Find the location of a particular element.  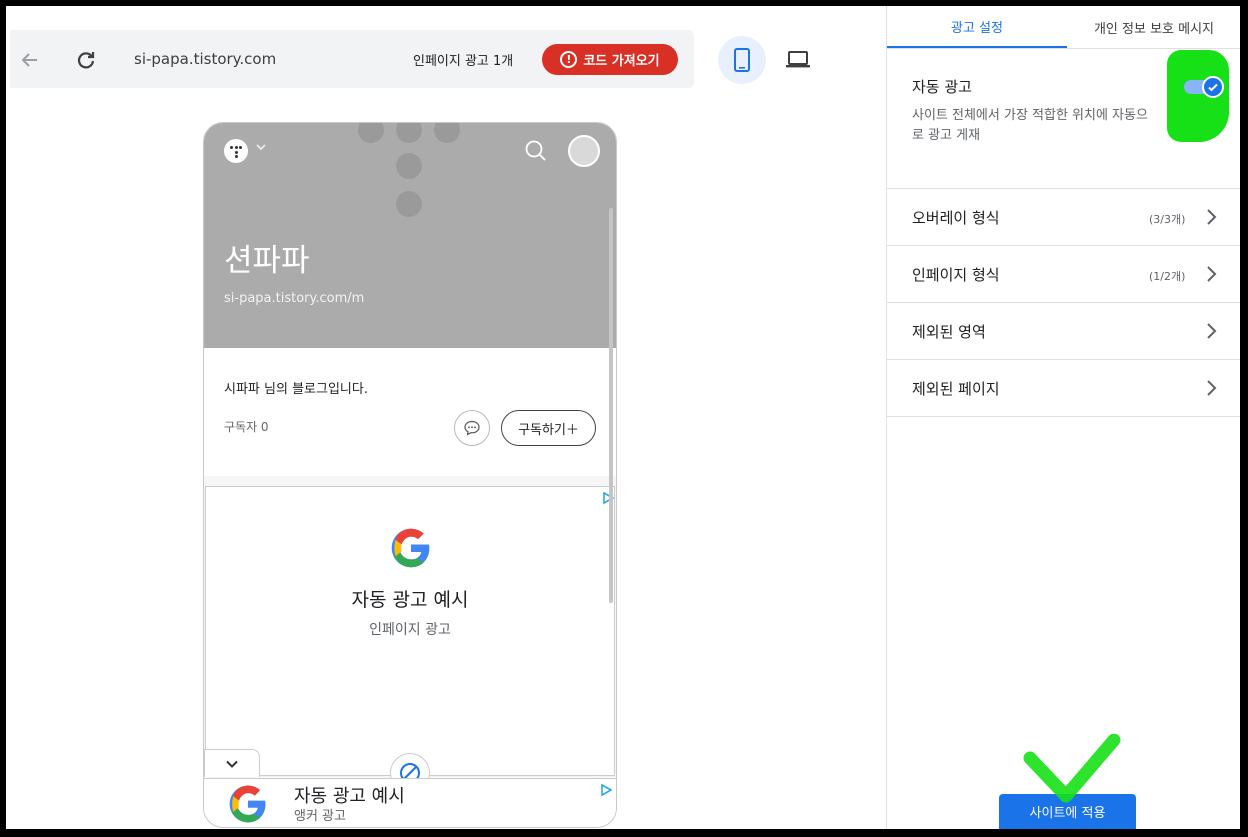

blog-profile: 시파파 님의 블로그입니다. 구독자 0 구독하기＋ is located at coordinates (410, 412).